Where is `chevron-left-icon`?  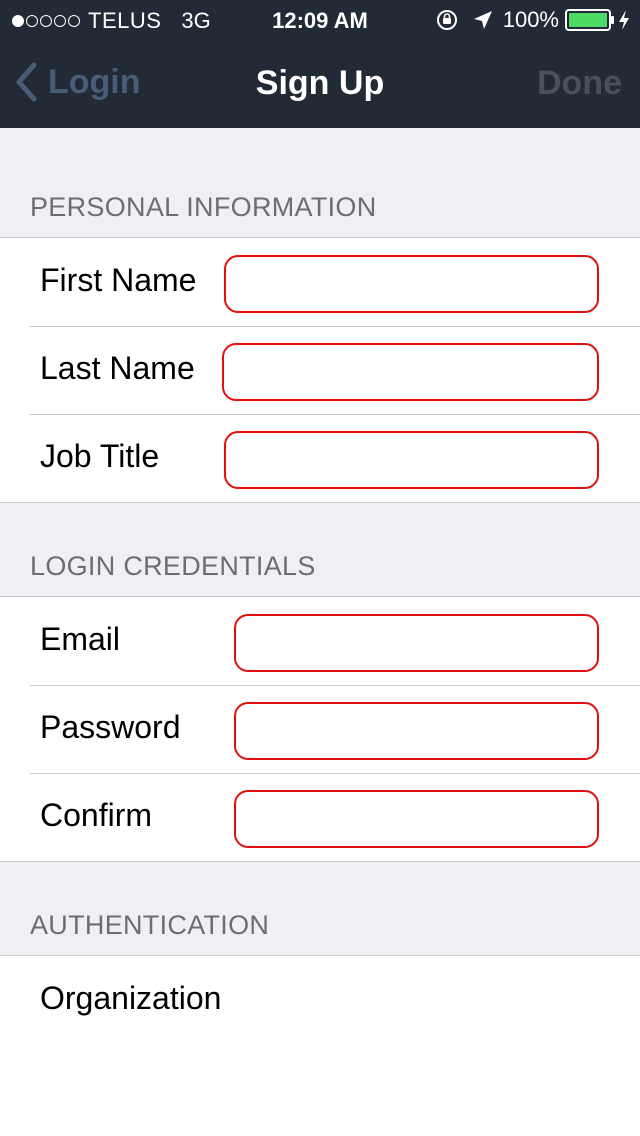 chevron-left-icon is located at coordinates (26, 82).